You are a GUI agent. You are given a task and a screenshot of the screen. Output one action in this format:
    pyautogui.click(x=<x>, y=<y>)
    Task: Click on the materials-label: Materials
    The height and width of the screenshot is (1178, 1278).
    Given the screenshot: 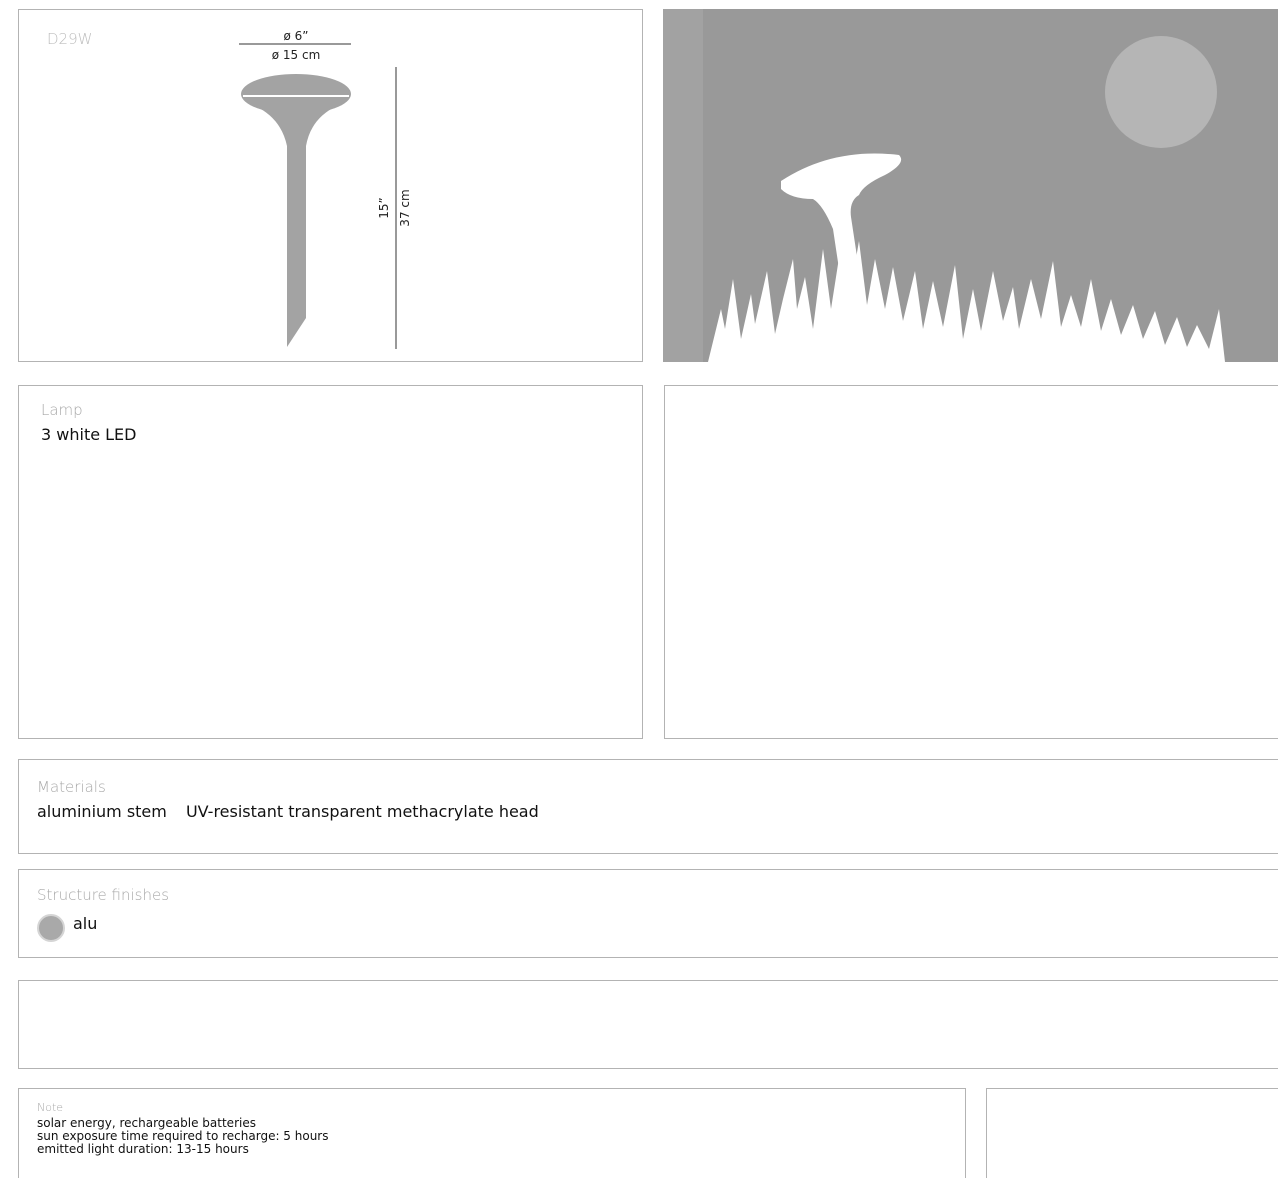 What is the action you would take?
    pyautogui.click(x=71, y=787)
    